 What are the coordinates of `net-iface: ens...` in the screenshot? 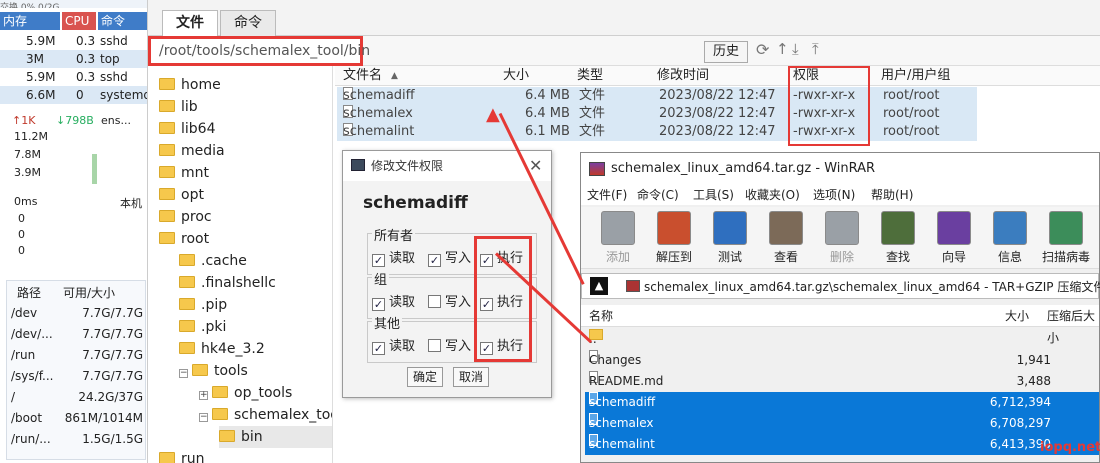 It's located at (116, 120).